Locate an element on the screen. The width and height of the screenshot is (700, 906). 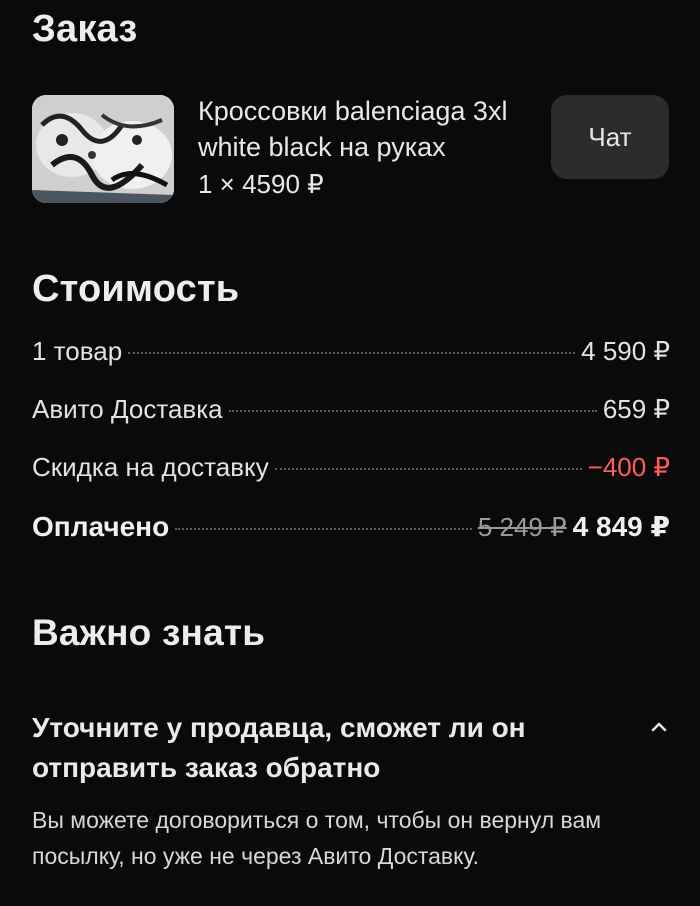
chevron-up-icon is located at coordinates (659, 727).